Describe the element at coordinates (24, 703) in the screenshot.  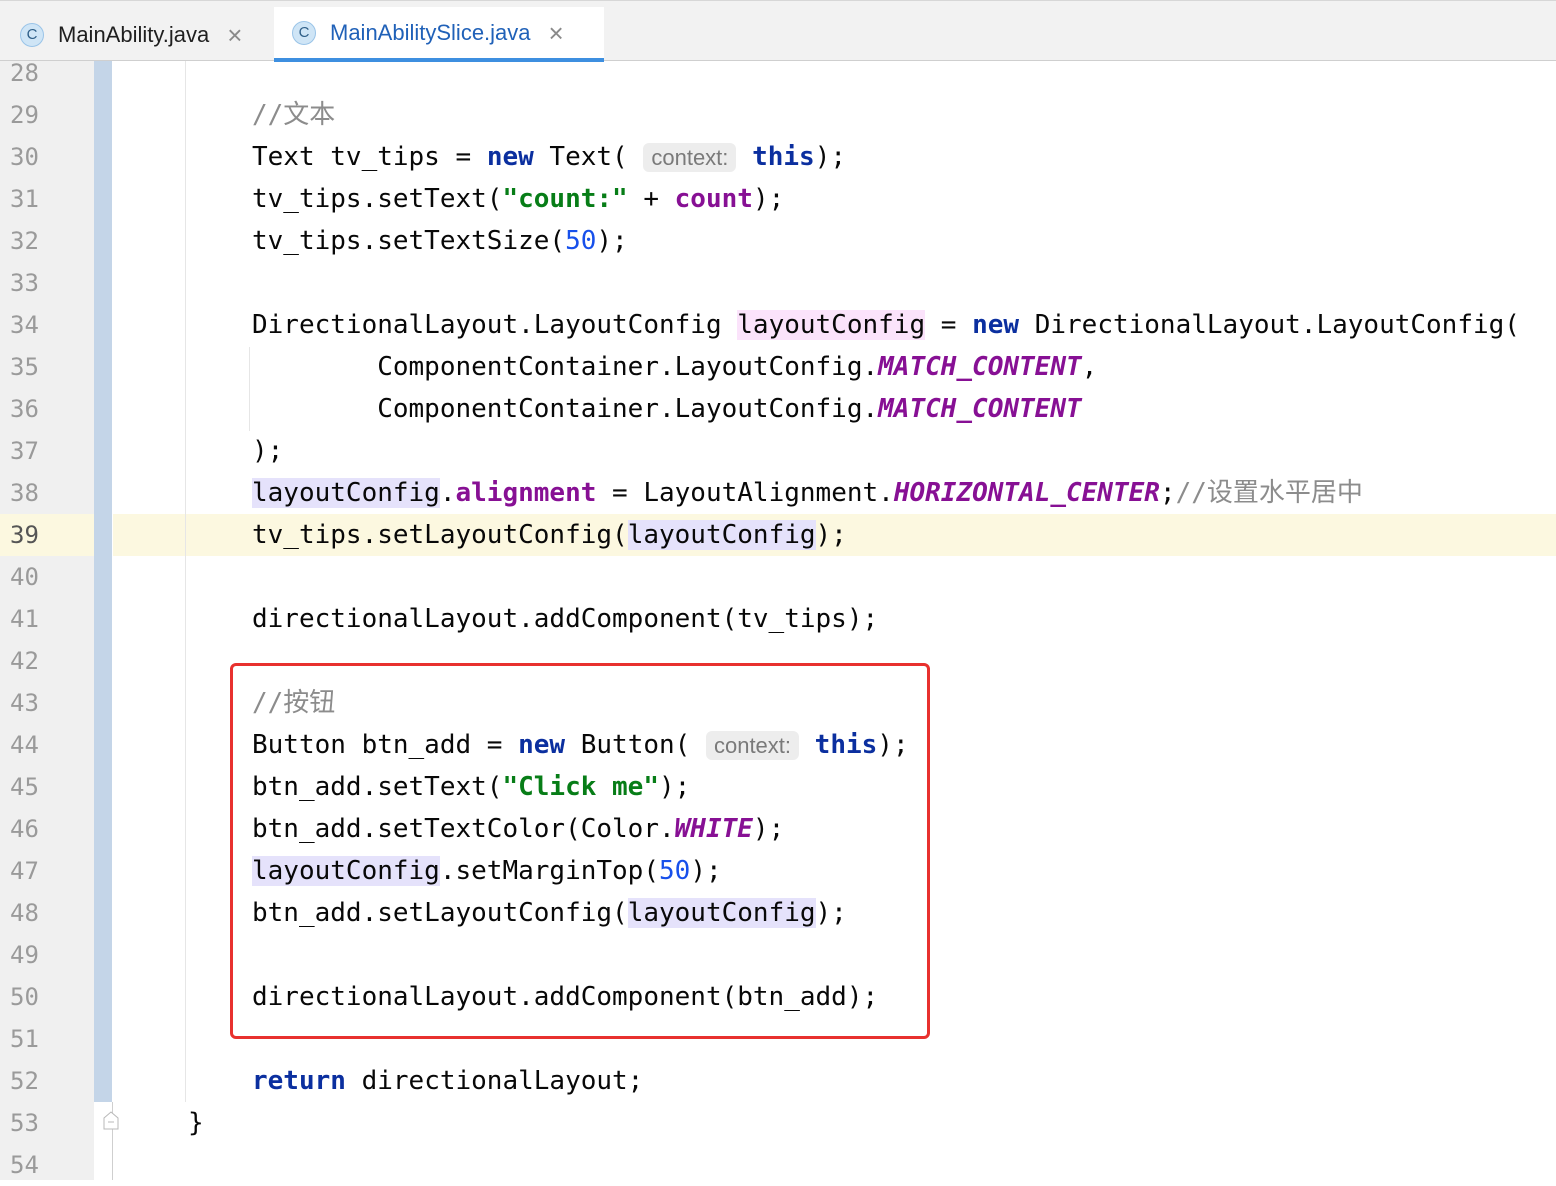
I see `line-number: 43` at that location.